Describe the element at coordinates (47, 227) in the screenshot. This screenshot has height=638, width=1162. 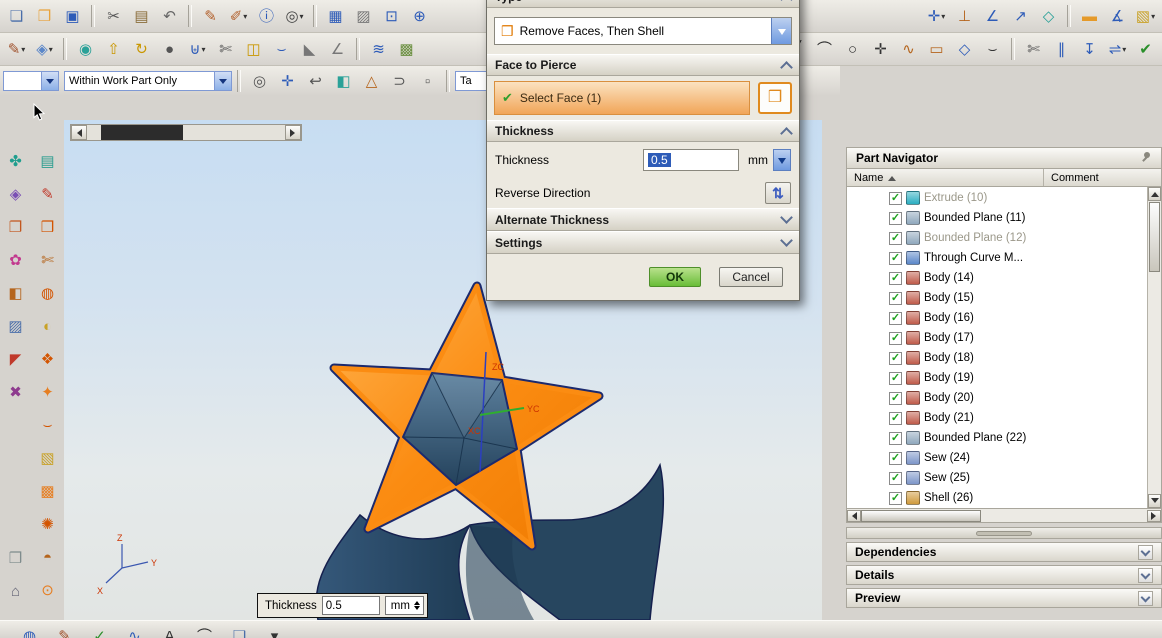
I see `offset-surface-icon: ❒` at that location.